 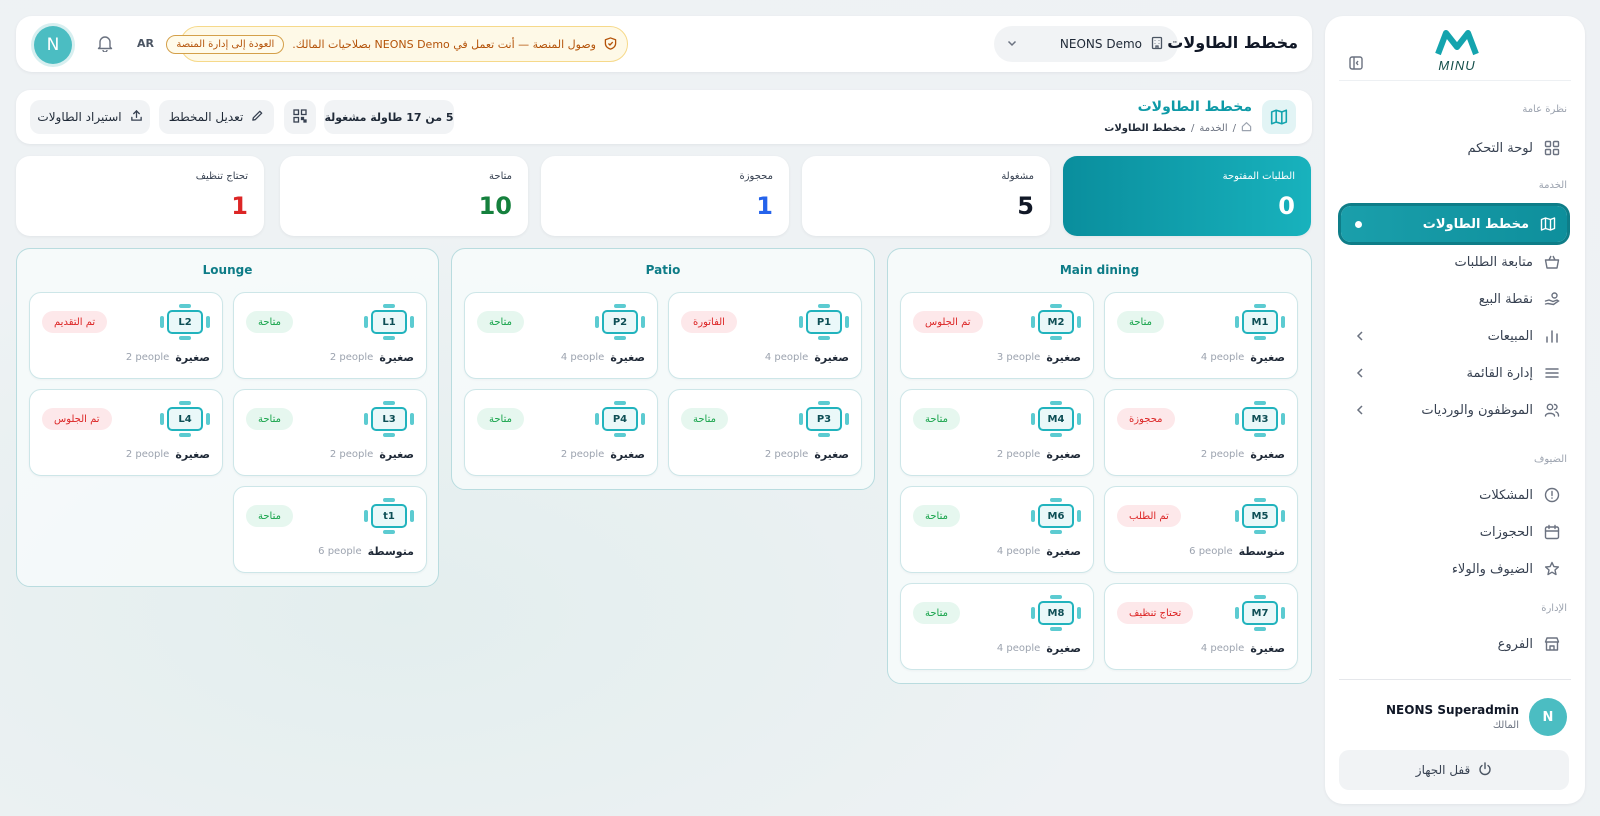 I want to click on occupancy-badge: 5 من 17 طاولة مشغولة, so click(x=389, y=117).